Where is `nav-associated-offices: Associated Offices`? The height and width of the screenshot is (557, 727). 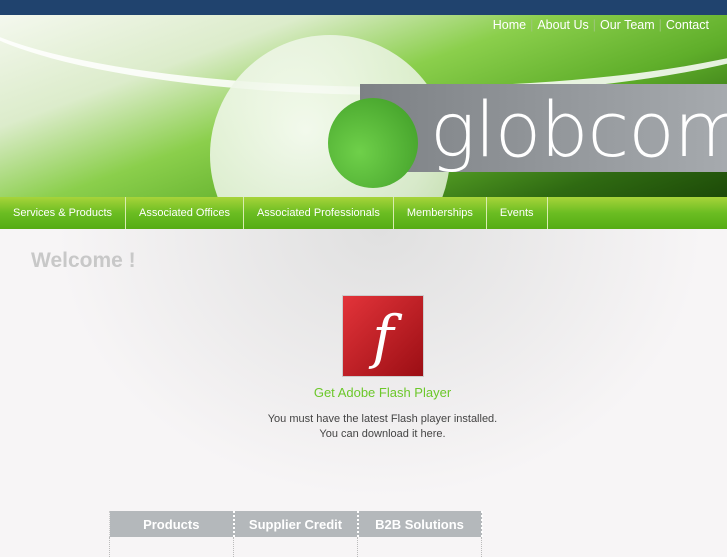
nav-associated-offices: Associated Offices is located at coordinates (185, 213).